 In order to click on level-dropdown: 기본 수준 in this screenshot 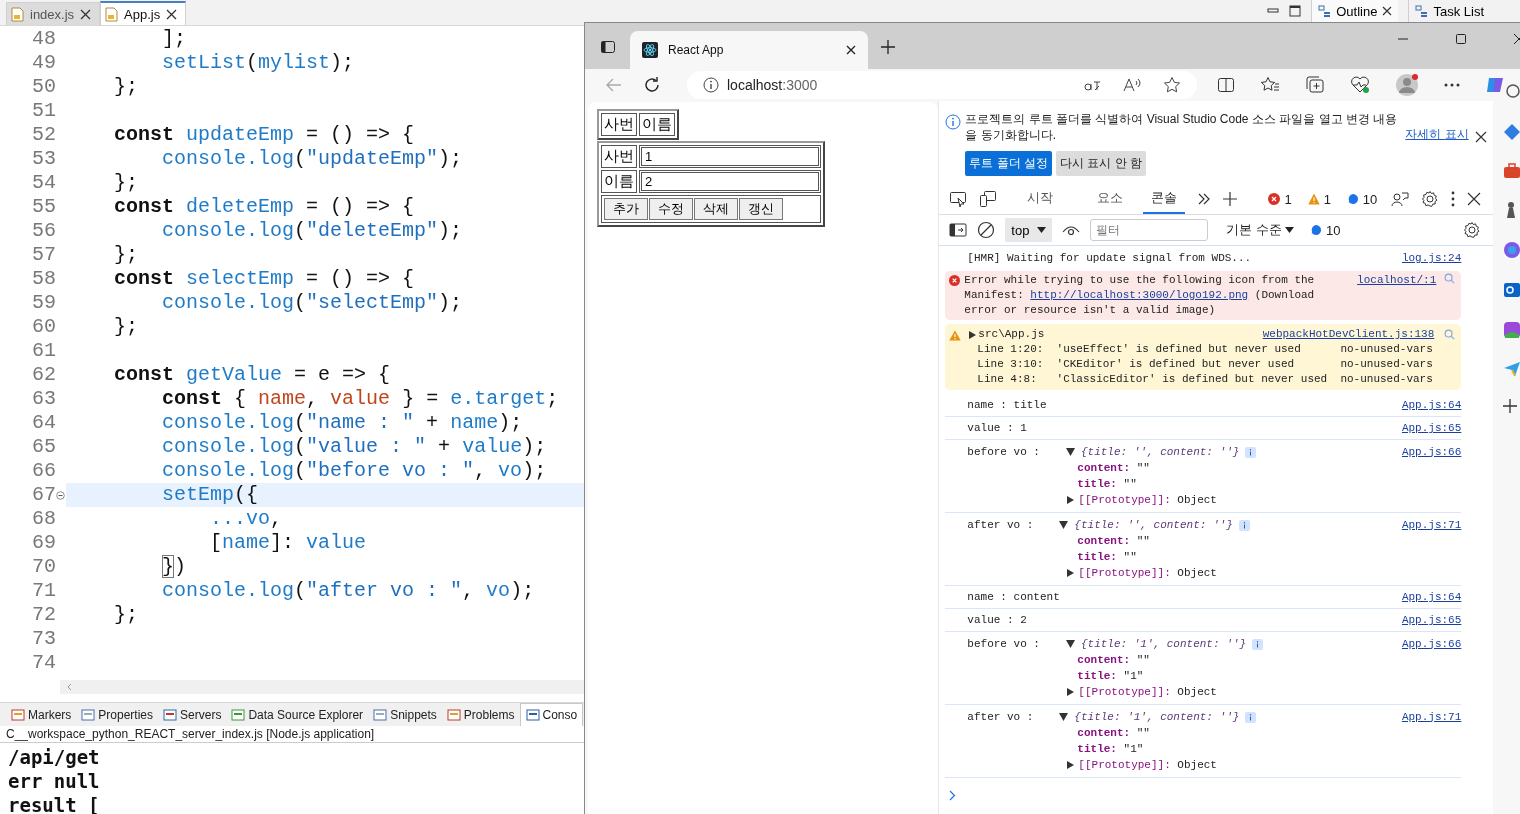, I will do `click(1260, 230)`.